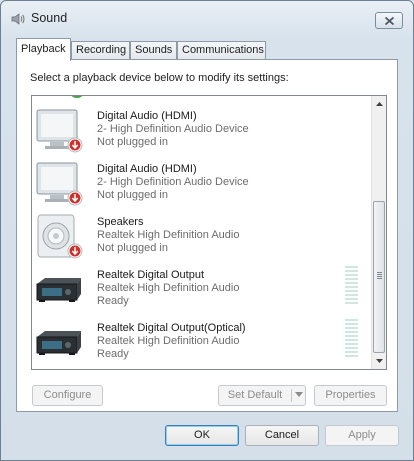 The height and width of the screenshot is (461, 414). I want to click on properties-button: Properties, so click(350, 395).